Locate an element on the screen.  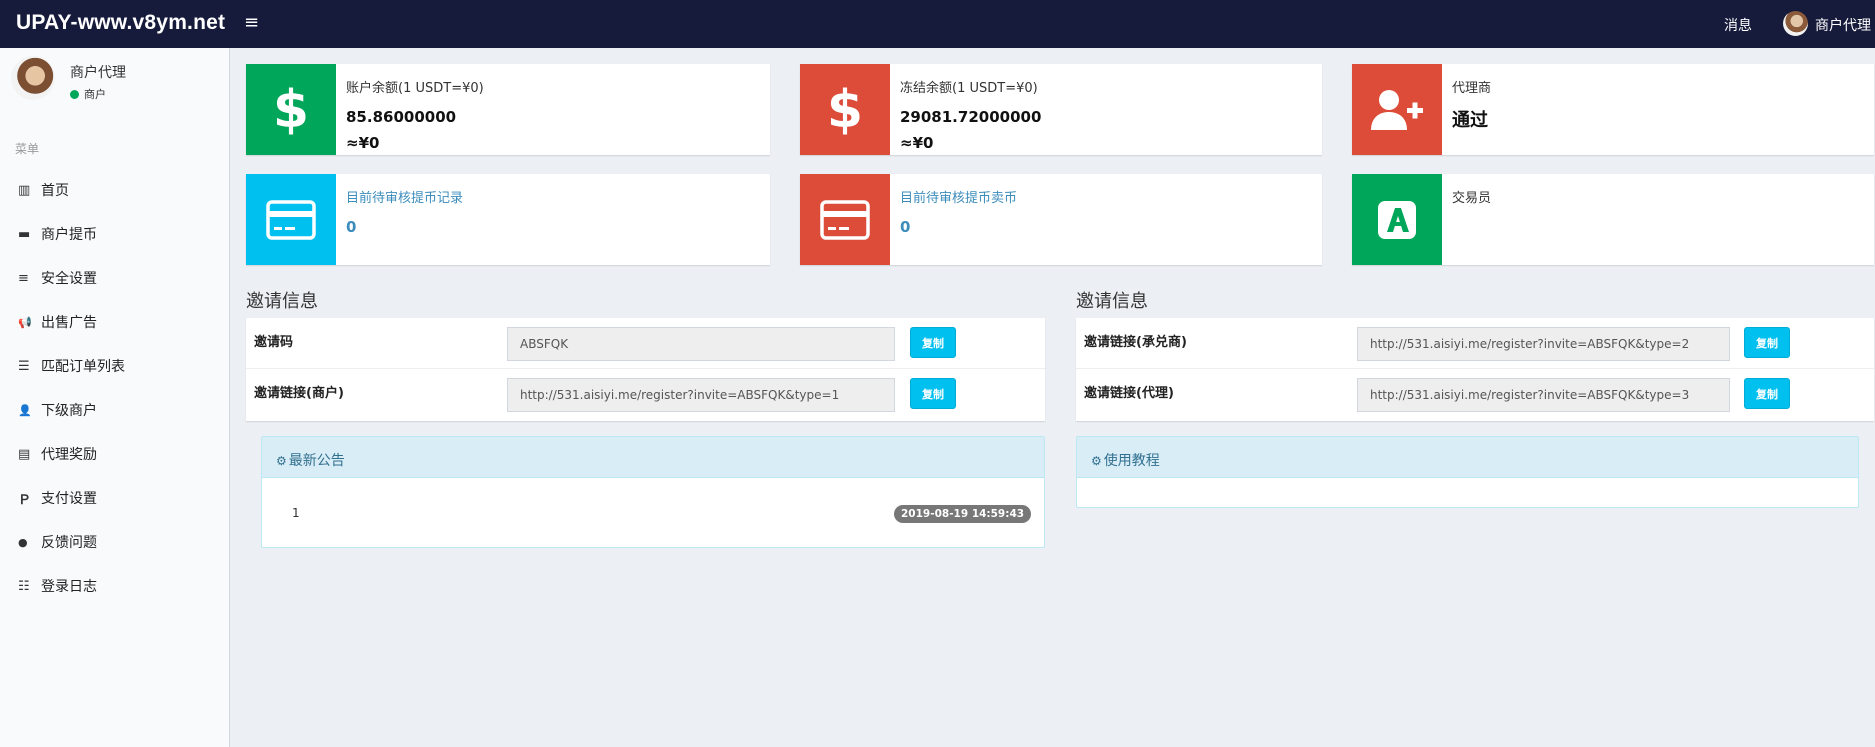
list-ol-icon: ☷ is located at coordinates (24, 586).